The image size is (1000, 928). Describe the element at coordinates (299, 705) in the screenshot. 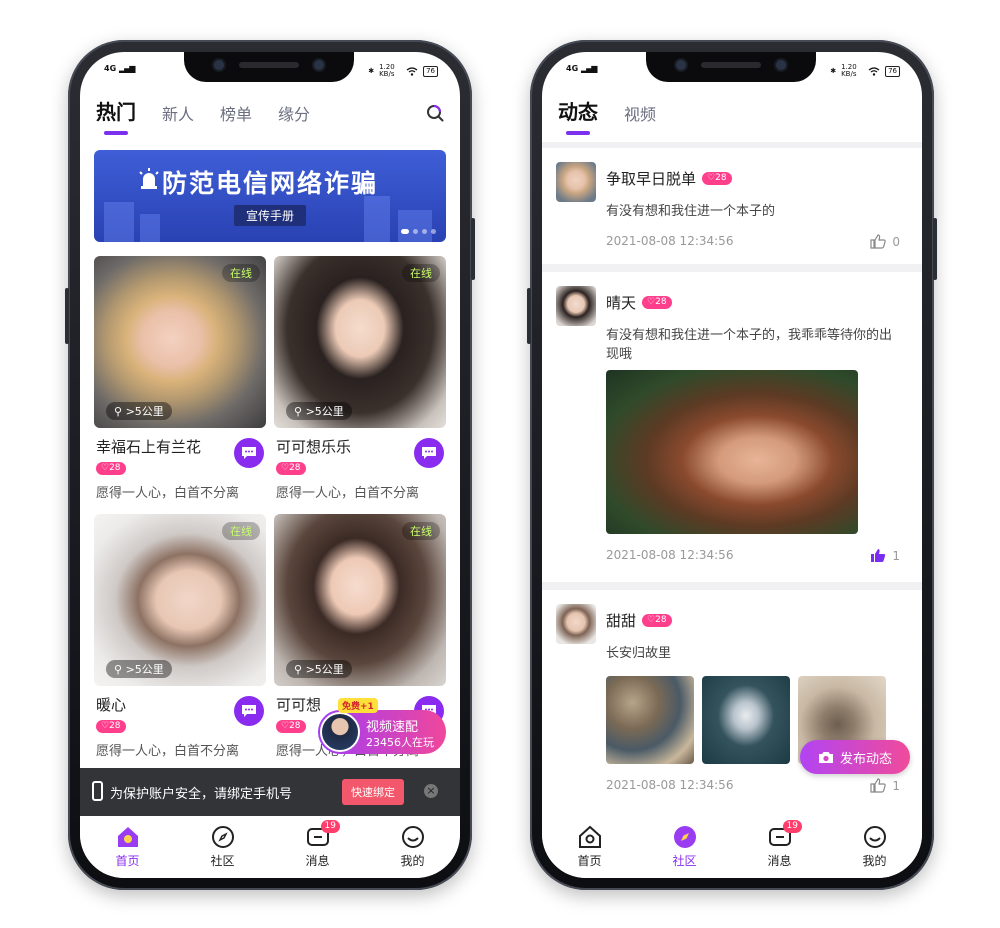

I see `user-name: 可可想` at that location.